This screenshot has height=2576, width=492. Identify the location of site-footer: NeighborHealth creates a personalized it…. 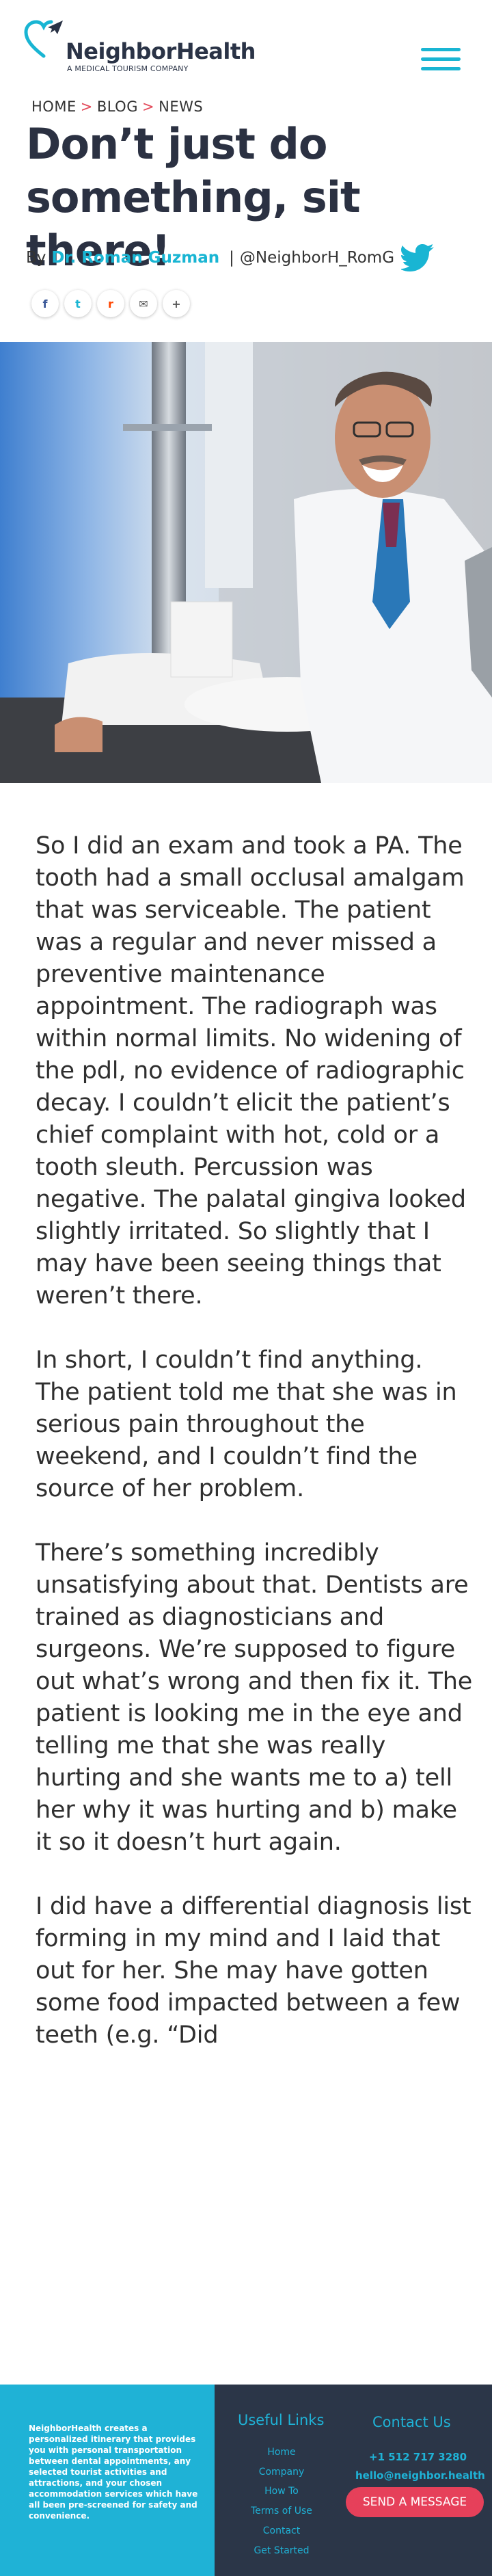
(246, 2477).